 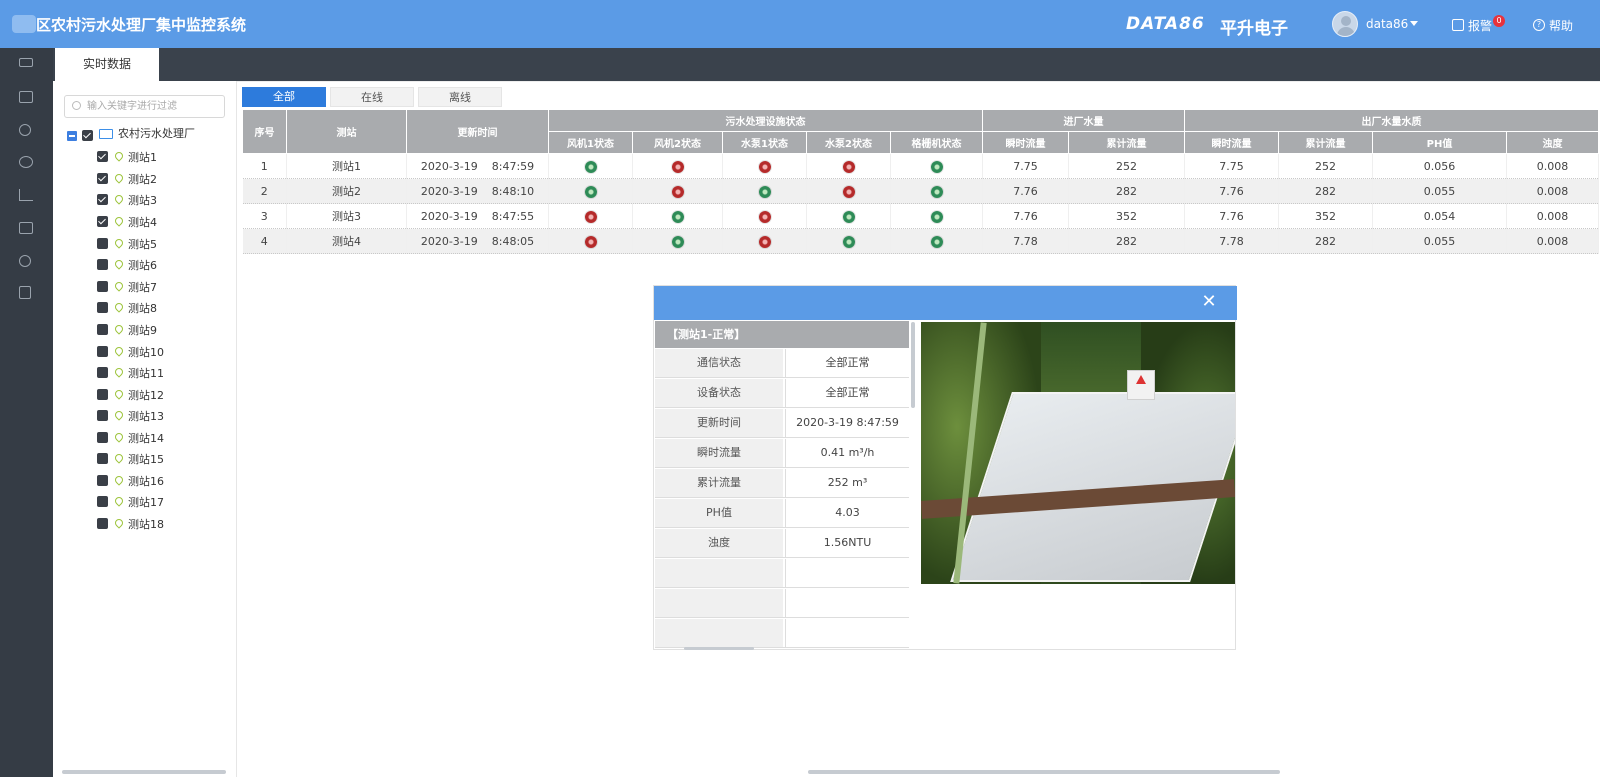 I want to click on avatar, so click(x=1345, y=24).